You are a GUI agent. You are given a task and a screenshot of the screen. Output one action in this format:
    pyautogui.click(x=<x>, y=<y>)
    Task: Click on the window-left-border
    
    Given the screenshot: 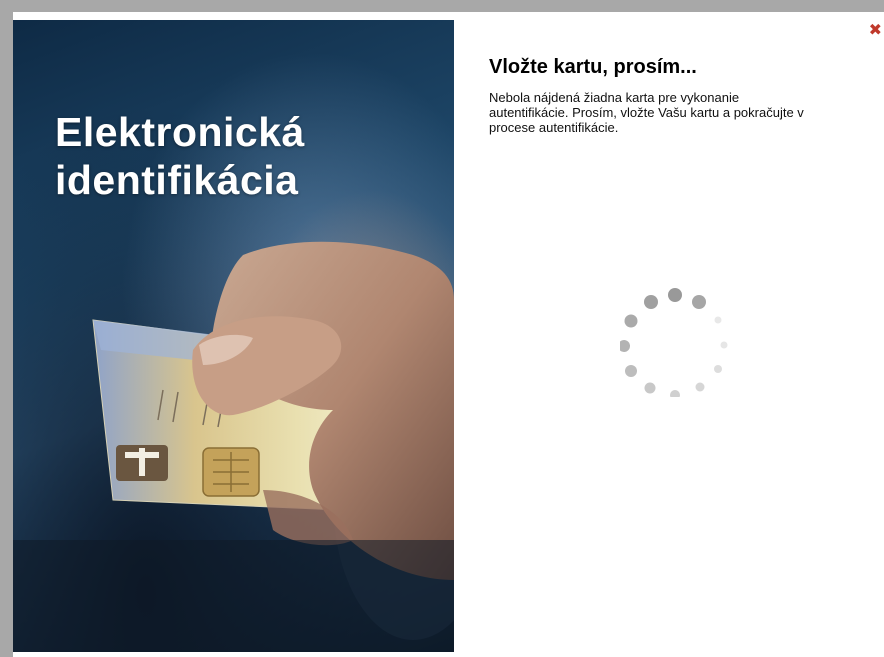 What is the action you would take?
    pyautogui.click(x=6, y=334)
    